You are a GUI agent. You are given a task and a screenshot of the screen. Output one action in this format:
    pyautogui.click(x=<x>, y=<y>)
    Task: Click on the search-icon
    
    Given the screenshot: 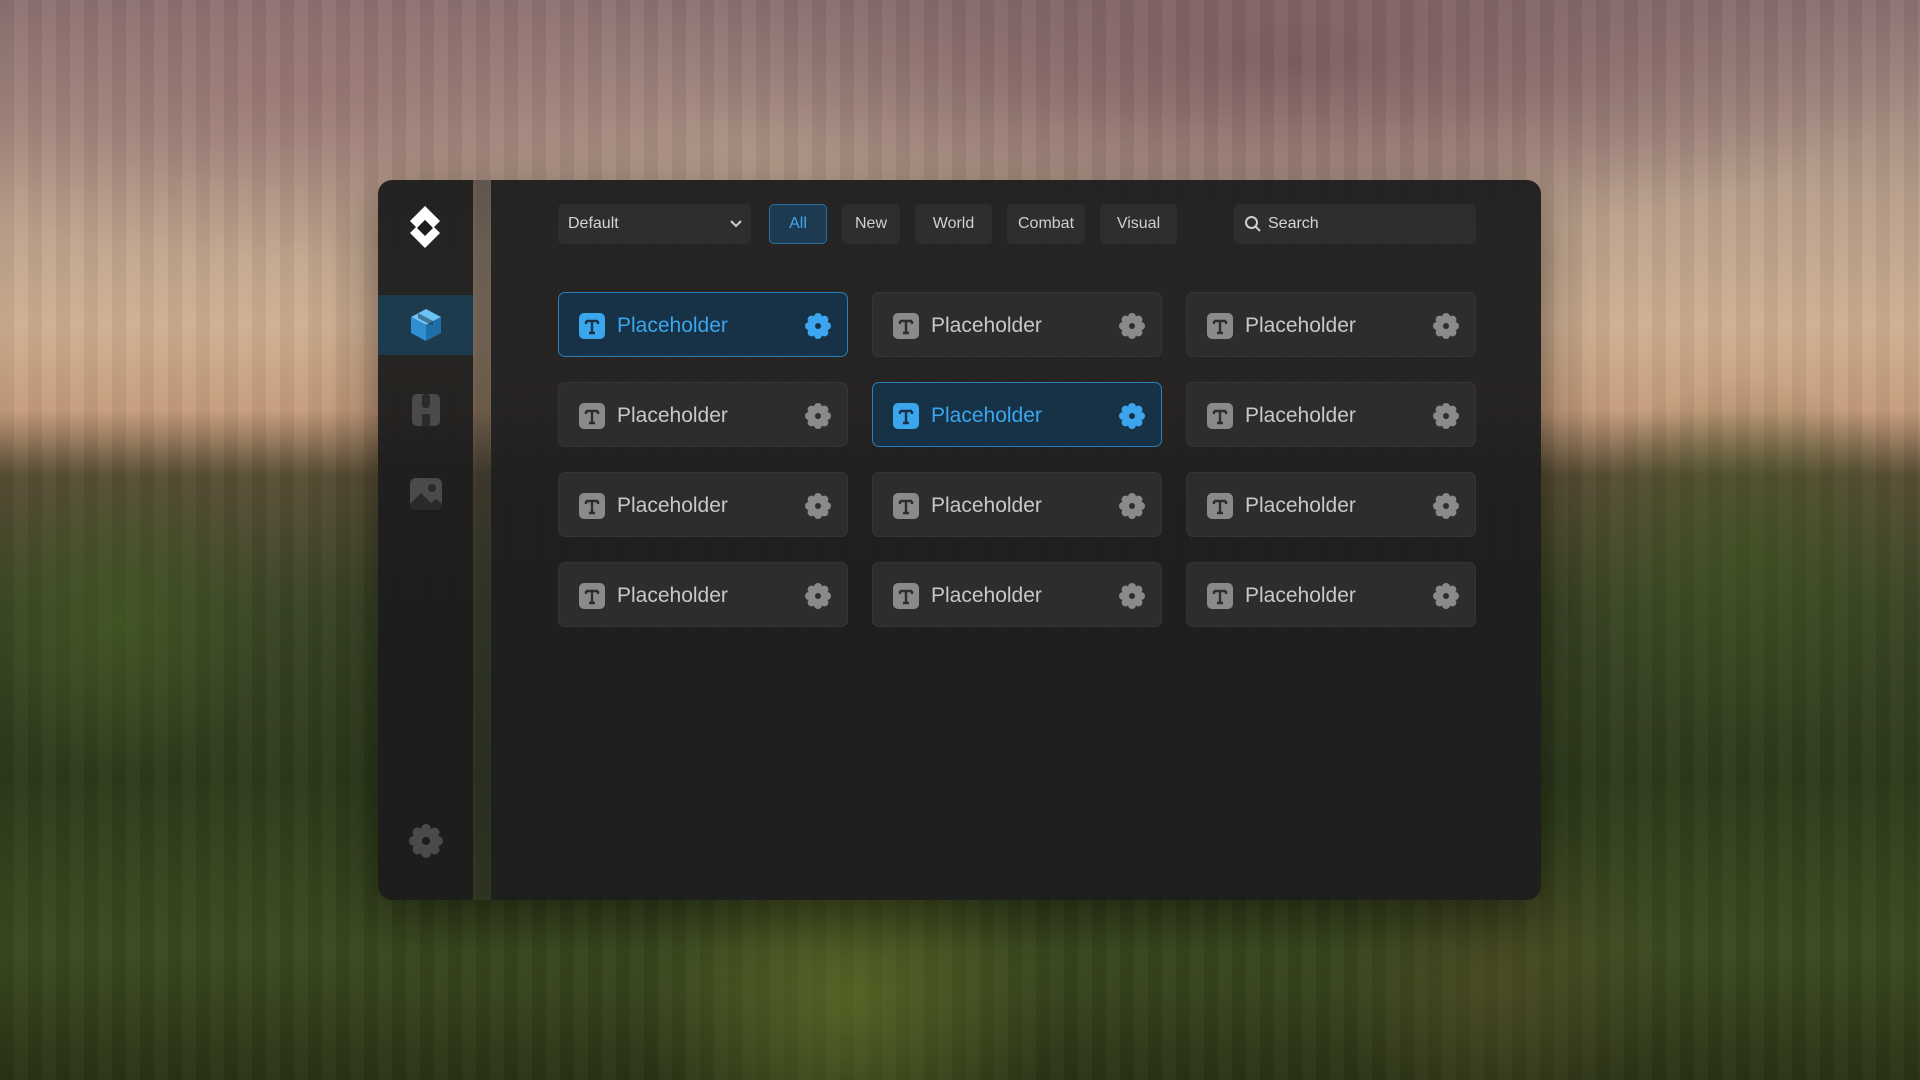 What is the action you would take?
    pyautogui.click(x=1253, y=224)
    